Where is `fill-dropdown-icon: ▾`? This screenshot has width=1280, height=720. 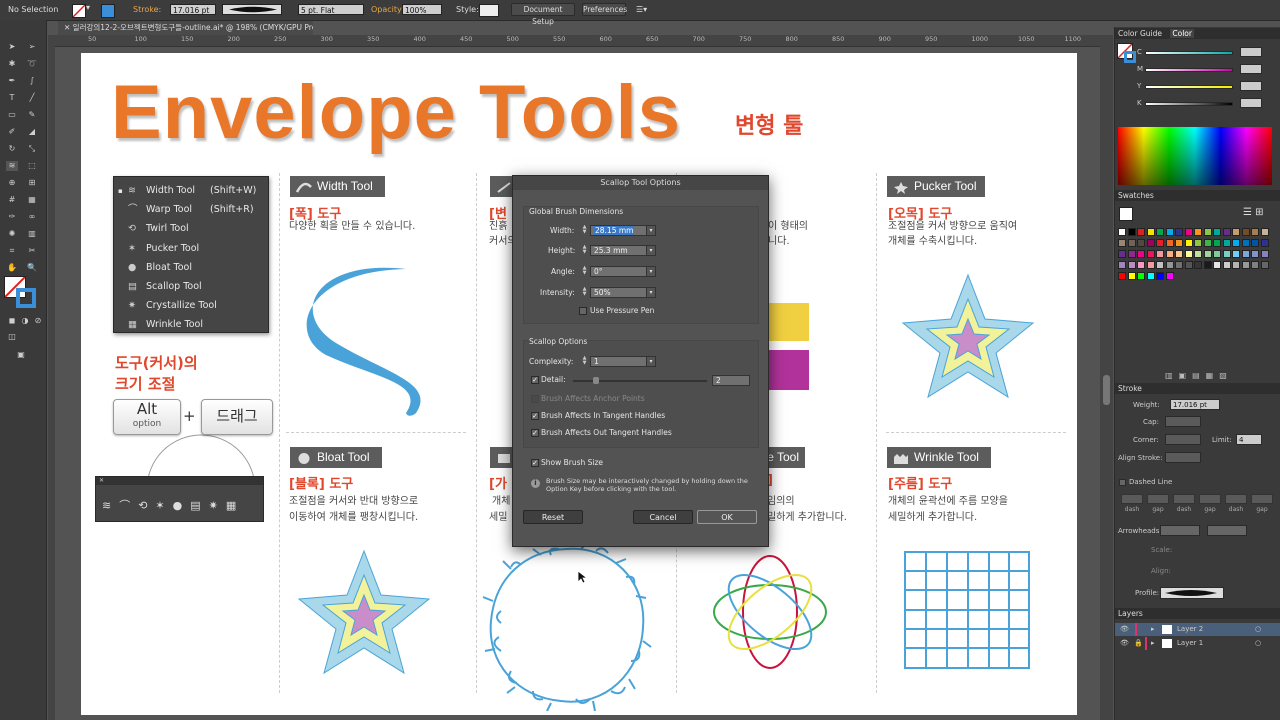 fill-dropdown-icon: ▾ is located at coordinates (88, 7).